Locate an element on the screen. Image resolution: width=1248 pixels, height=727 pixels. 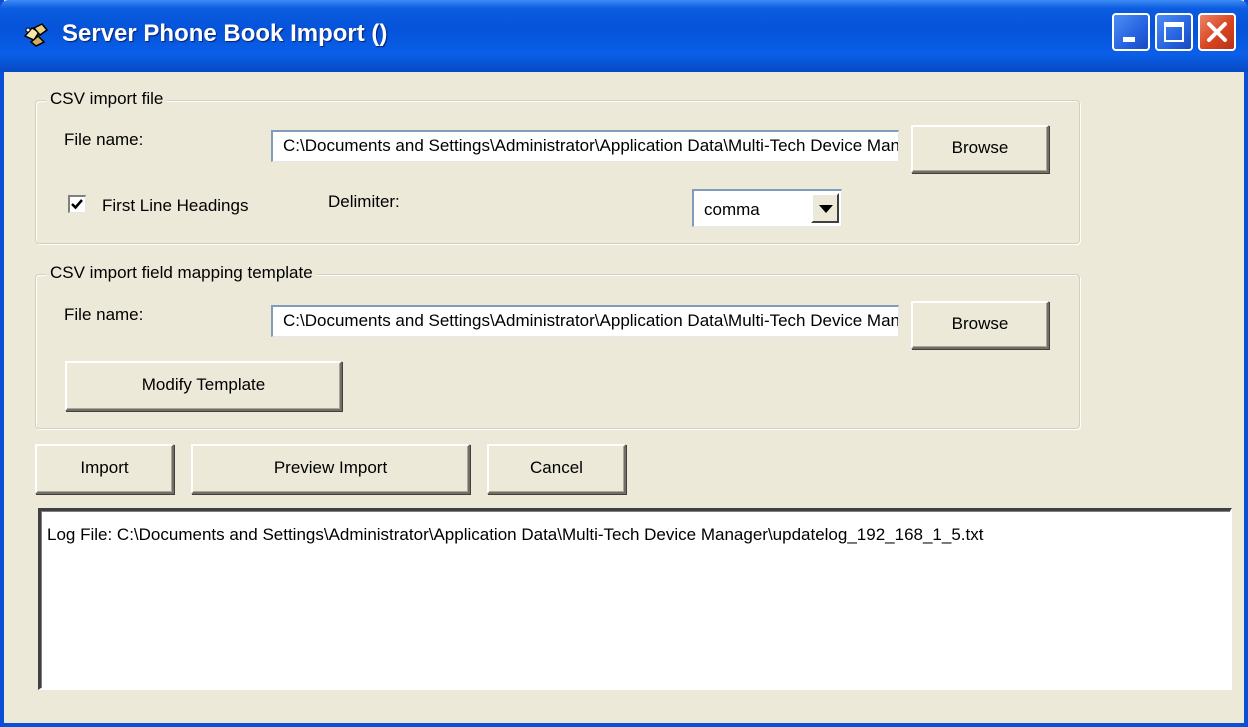
maximize-button is located at coordinates (1174, 32).